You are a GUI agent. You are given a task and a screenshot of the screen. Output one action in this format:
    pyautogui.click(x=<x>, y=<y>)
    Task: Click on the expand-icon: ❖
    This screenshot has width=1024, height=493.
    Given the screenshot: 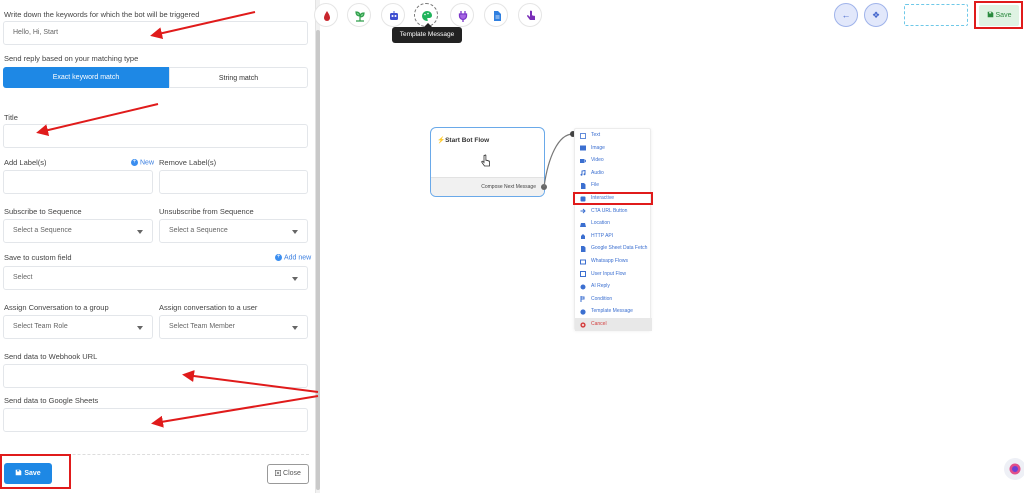 What is the action you would take?
    pyautogui.click(x=876, y=15)
    